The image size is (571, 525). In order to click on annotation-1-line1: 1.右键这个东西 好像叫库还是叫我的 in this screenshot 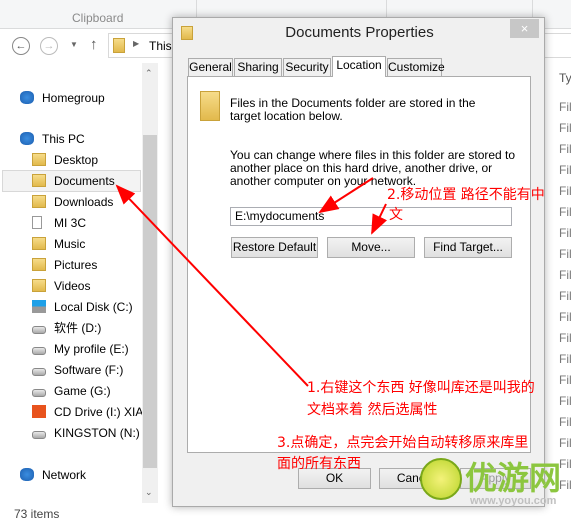, I will do `click(421, 388)`.